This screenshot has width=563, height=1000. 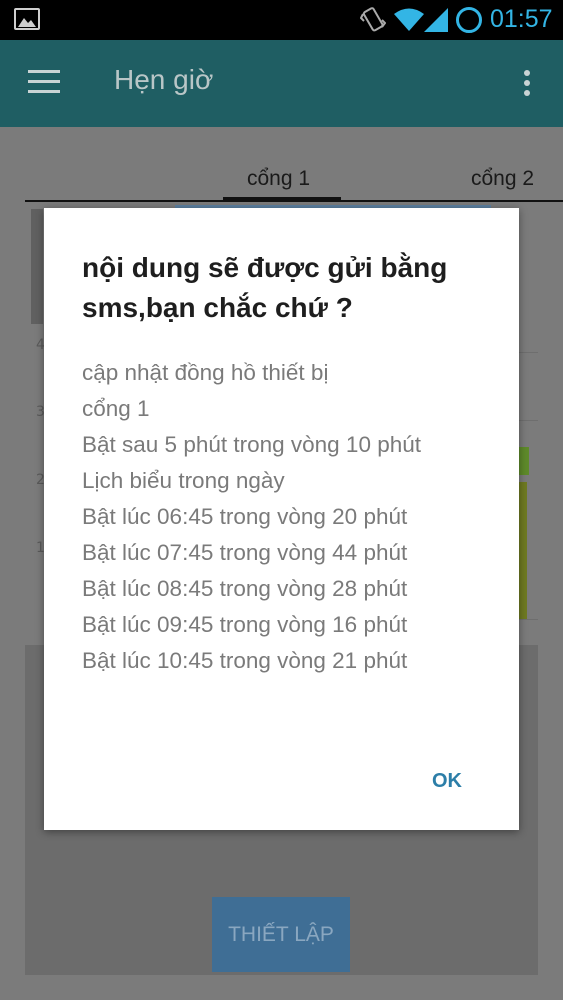 I want to click on message-line: Bật lúc 08:45 trong vòng 28 phút, so click(x=245, y=588).